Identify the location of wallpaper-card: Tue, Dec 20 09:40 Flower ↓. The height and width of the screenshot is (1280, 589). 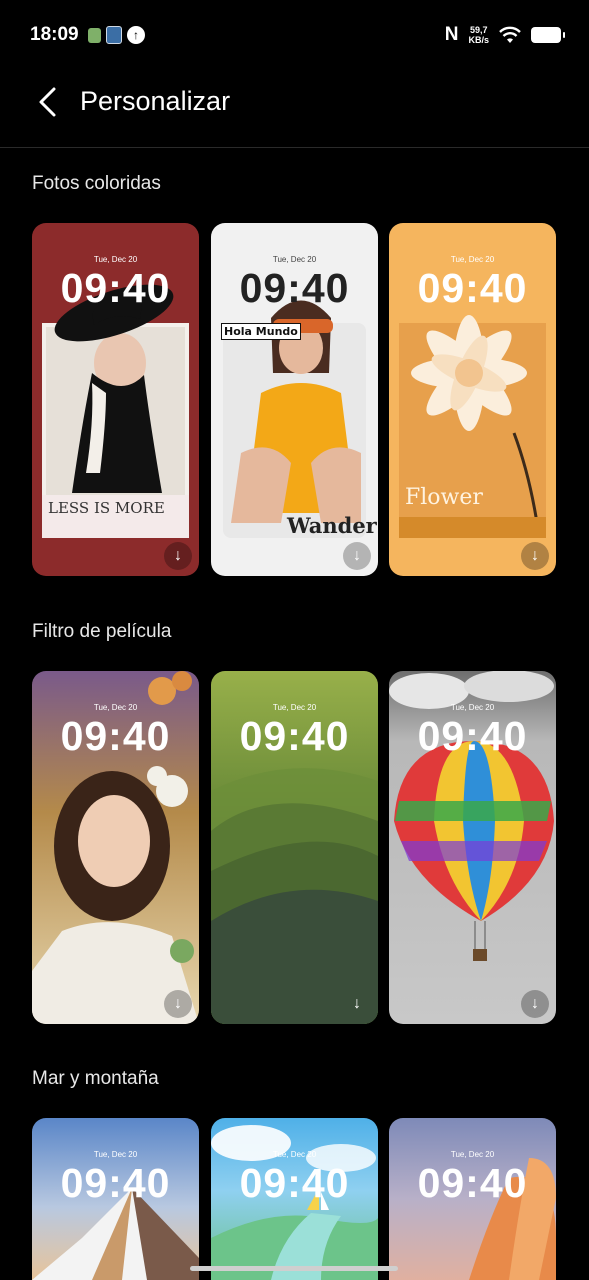
(472, 399).